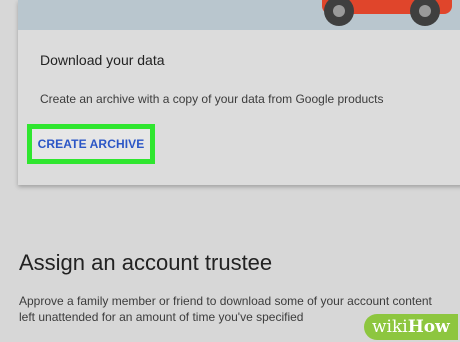 Image resolution: width=460 pixels, height=342 pixels. I want to click on create-archive-label: CREATE ARCHIVE, so click(91, 144).